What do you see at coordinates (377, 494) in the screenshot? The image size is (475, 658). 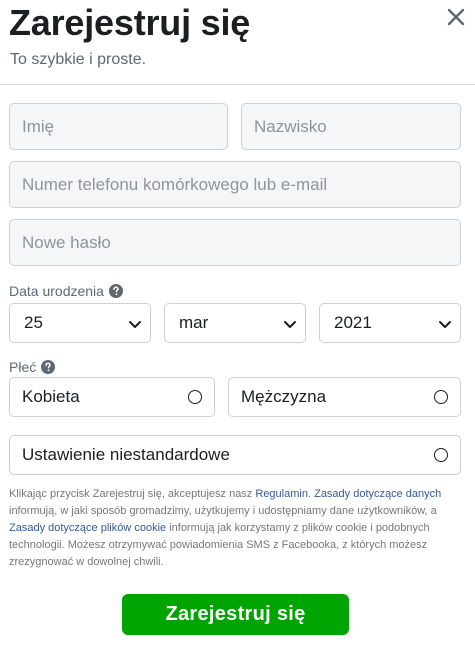 I see `data-policy-link: Zasady dotyczące danych` at bounding box center [377, 494].